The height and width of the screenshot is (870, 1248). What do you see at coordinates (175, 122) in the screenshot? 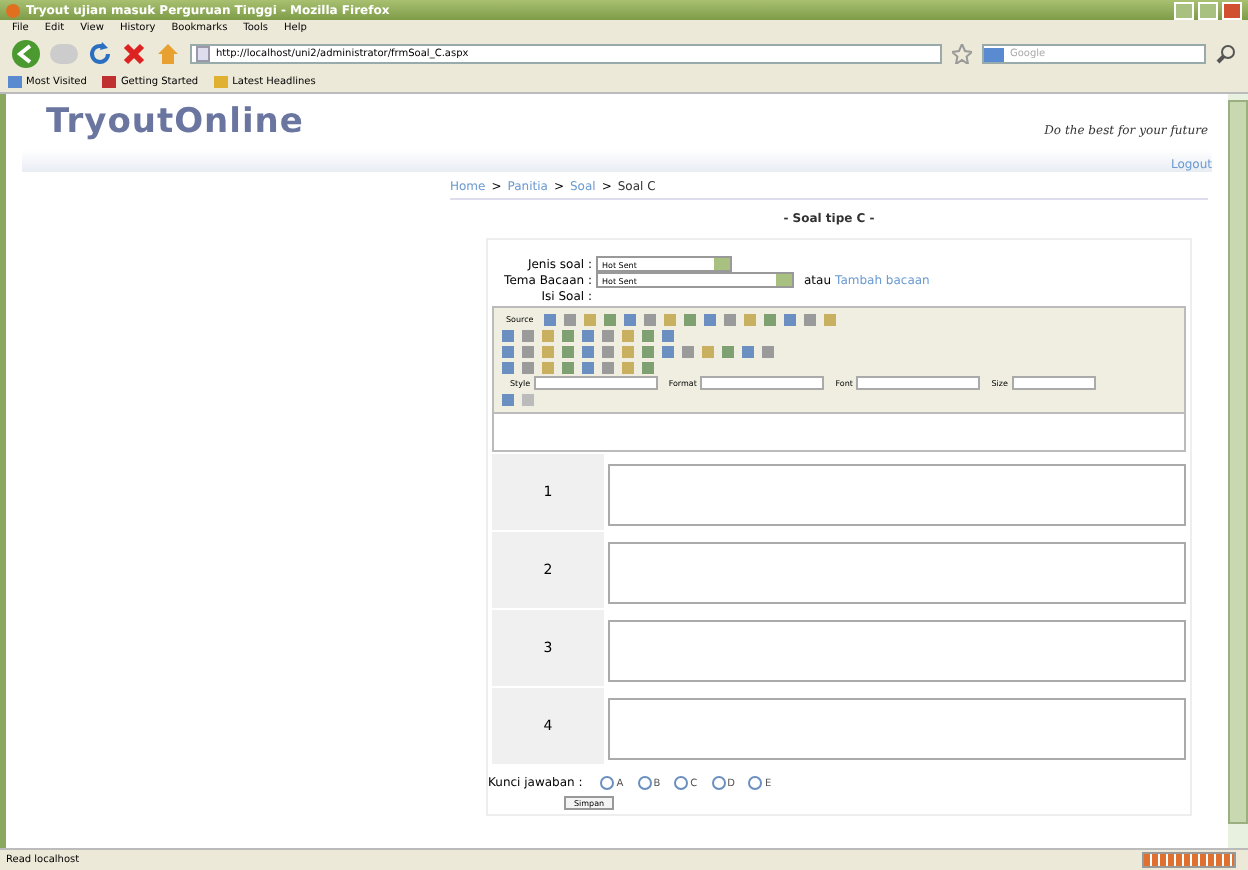
I see `site-logo: TryoutOnline` at bounding box center [175, 122].